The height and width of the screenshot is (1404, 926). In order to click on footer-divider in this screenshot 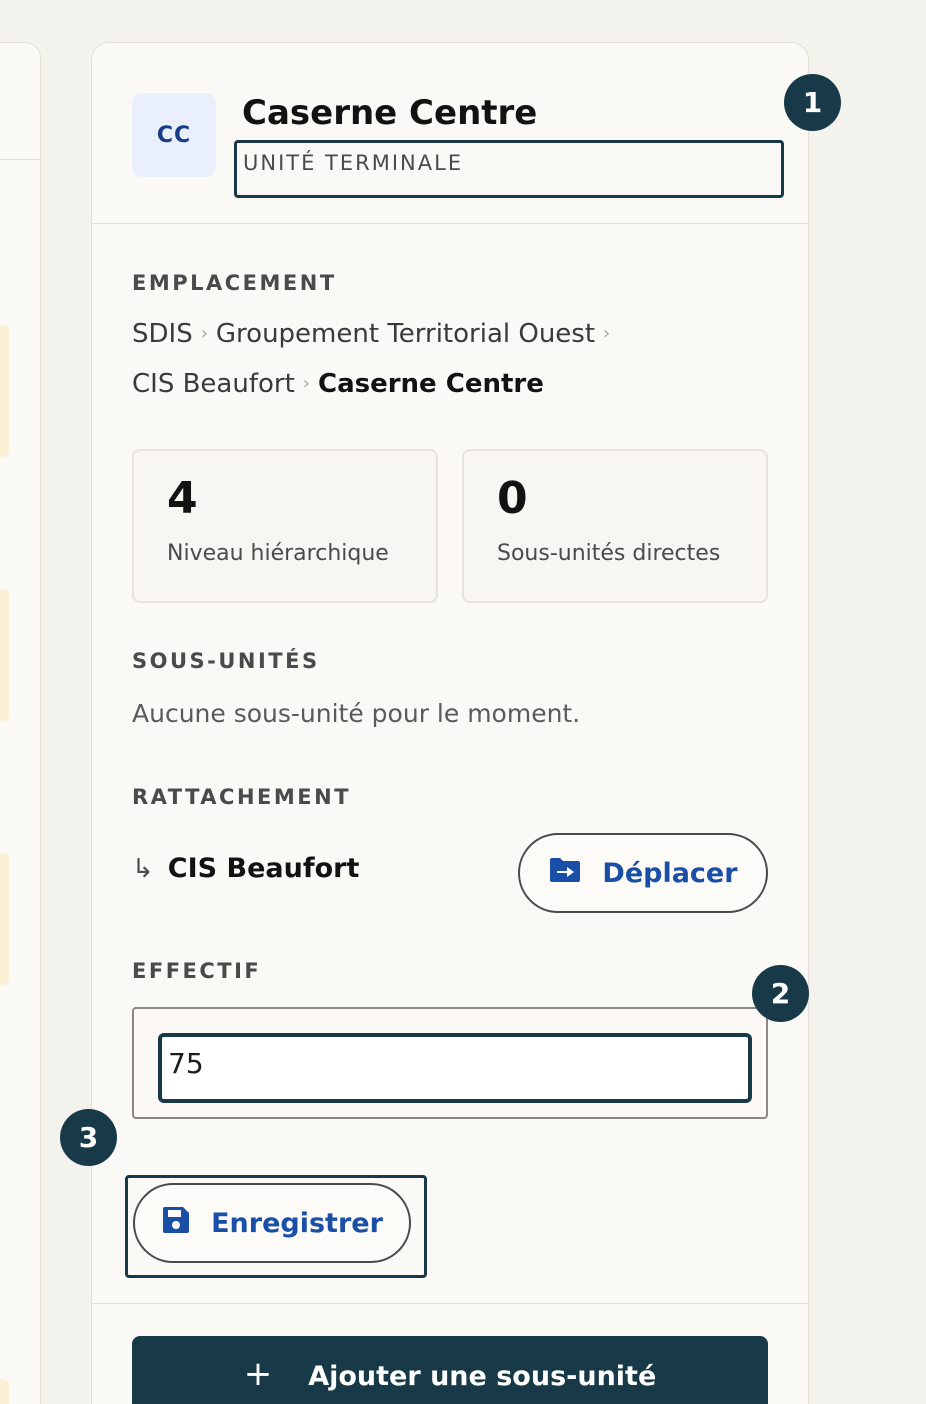, I will do `click(450, 1303)`.